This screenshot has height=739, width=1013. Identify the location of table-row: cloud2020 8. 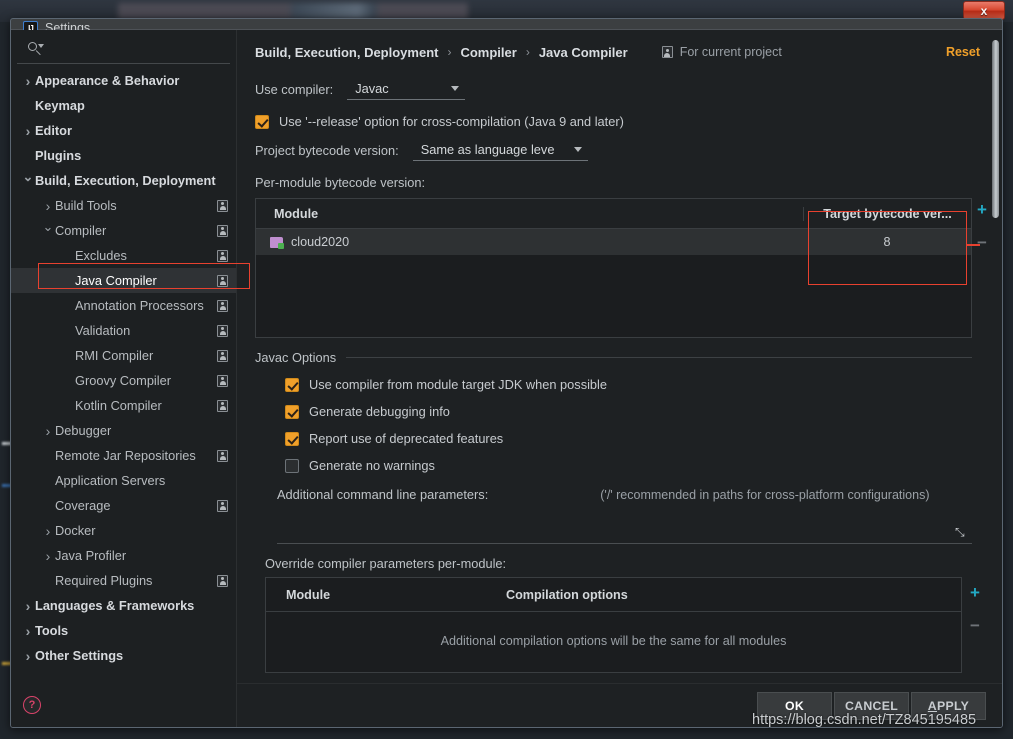
(613, 242).